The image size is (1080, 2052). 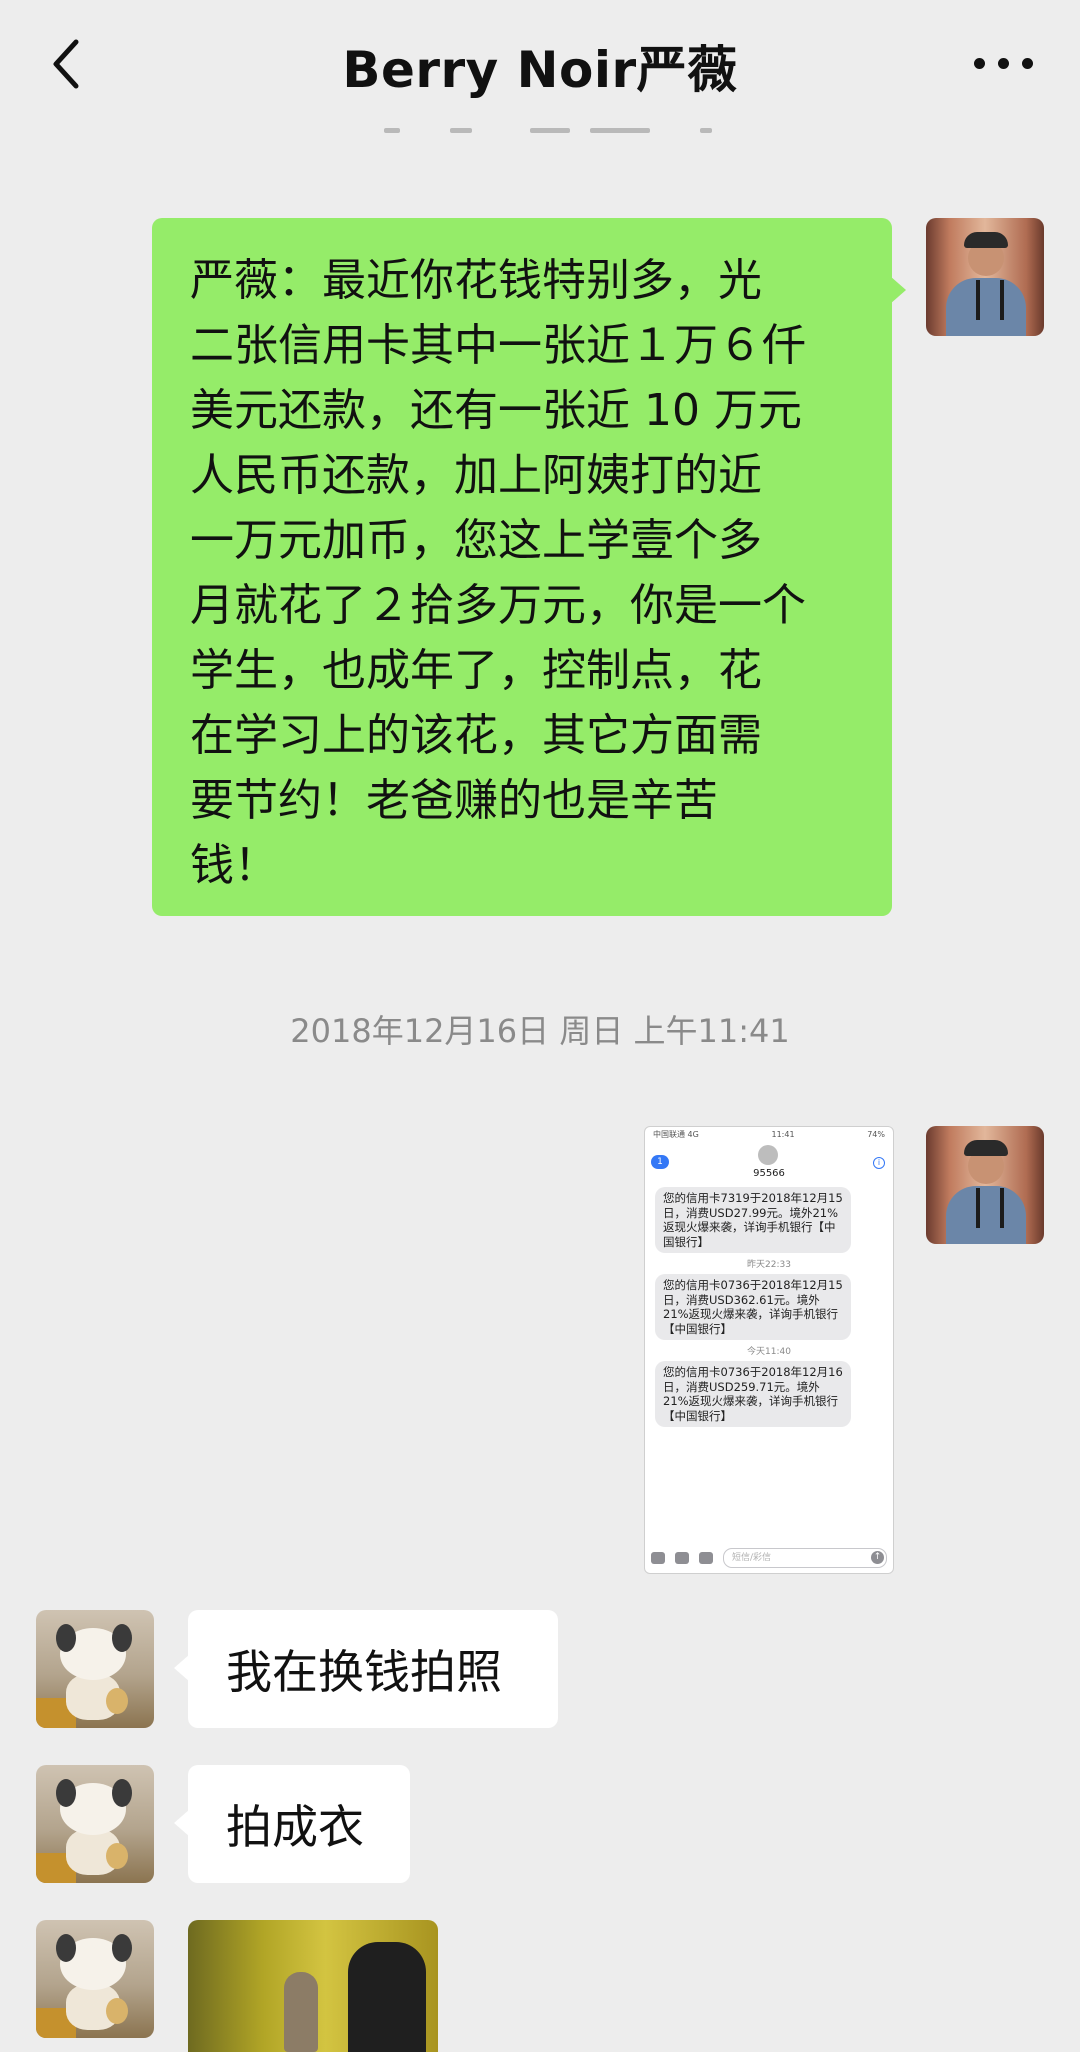 What do you see at coordinates (879, 1163) in the screenshot?
I see `info-icon: i` at bounding box center [879, 1163].